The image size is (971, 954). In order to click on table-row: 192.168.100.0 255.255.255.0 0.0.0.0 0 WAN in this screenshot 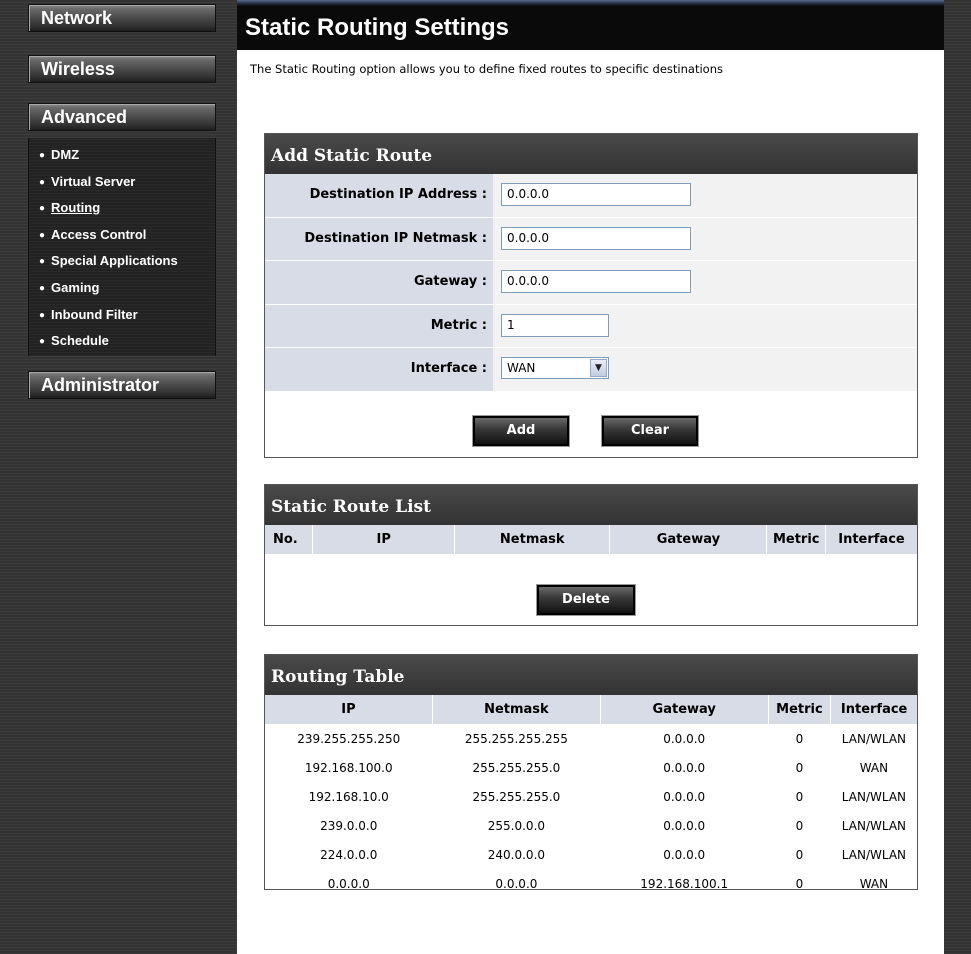, I will do `click(591, 767)`.